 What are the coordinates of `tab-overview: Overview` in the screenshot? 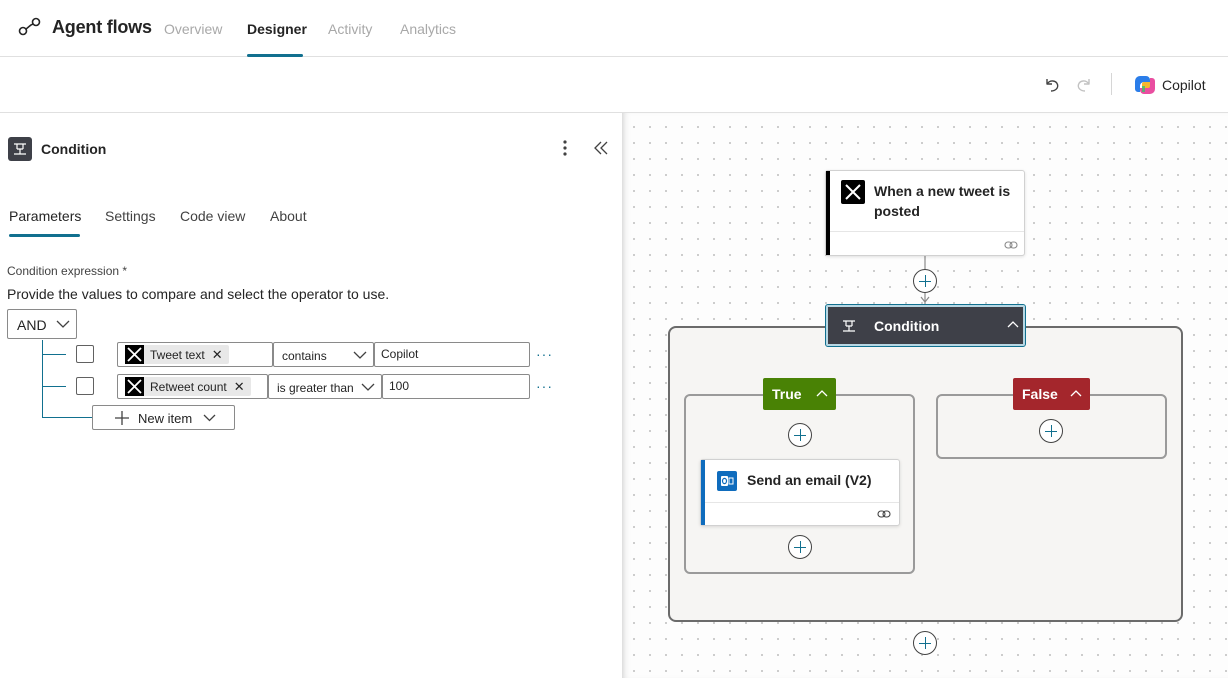 It's located at (193, 29).